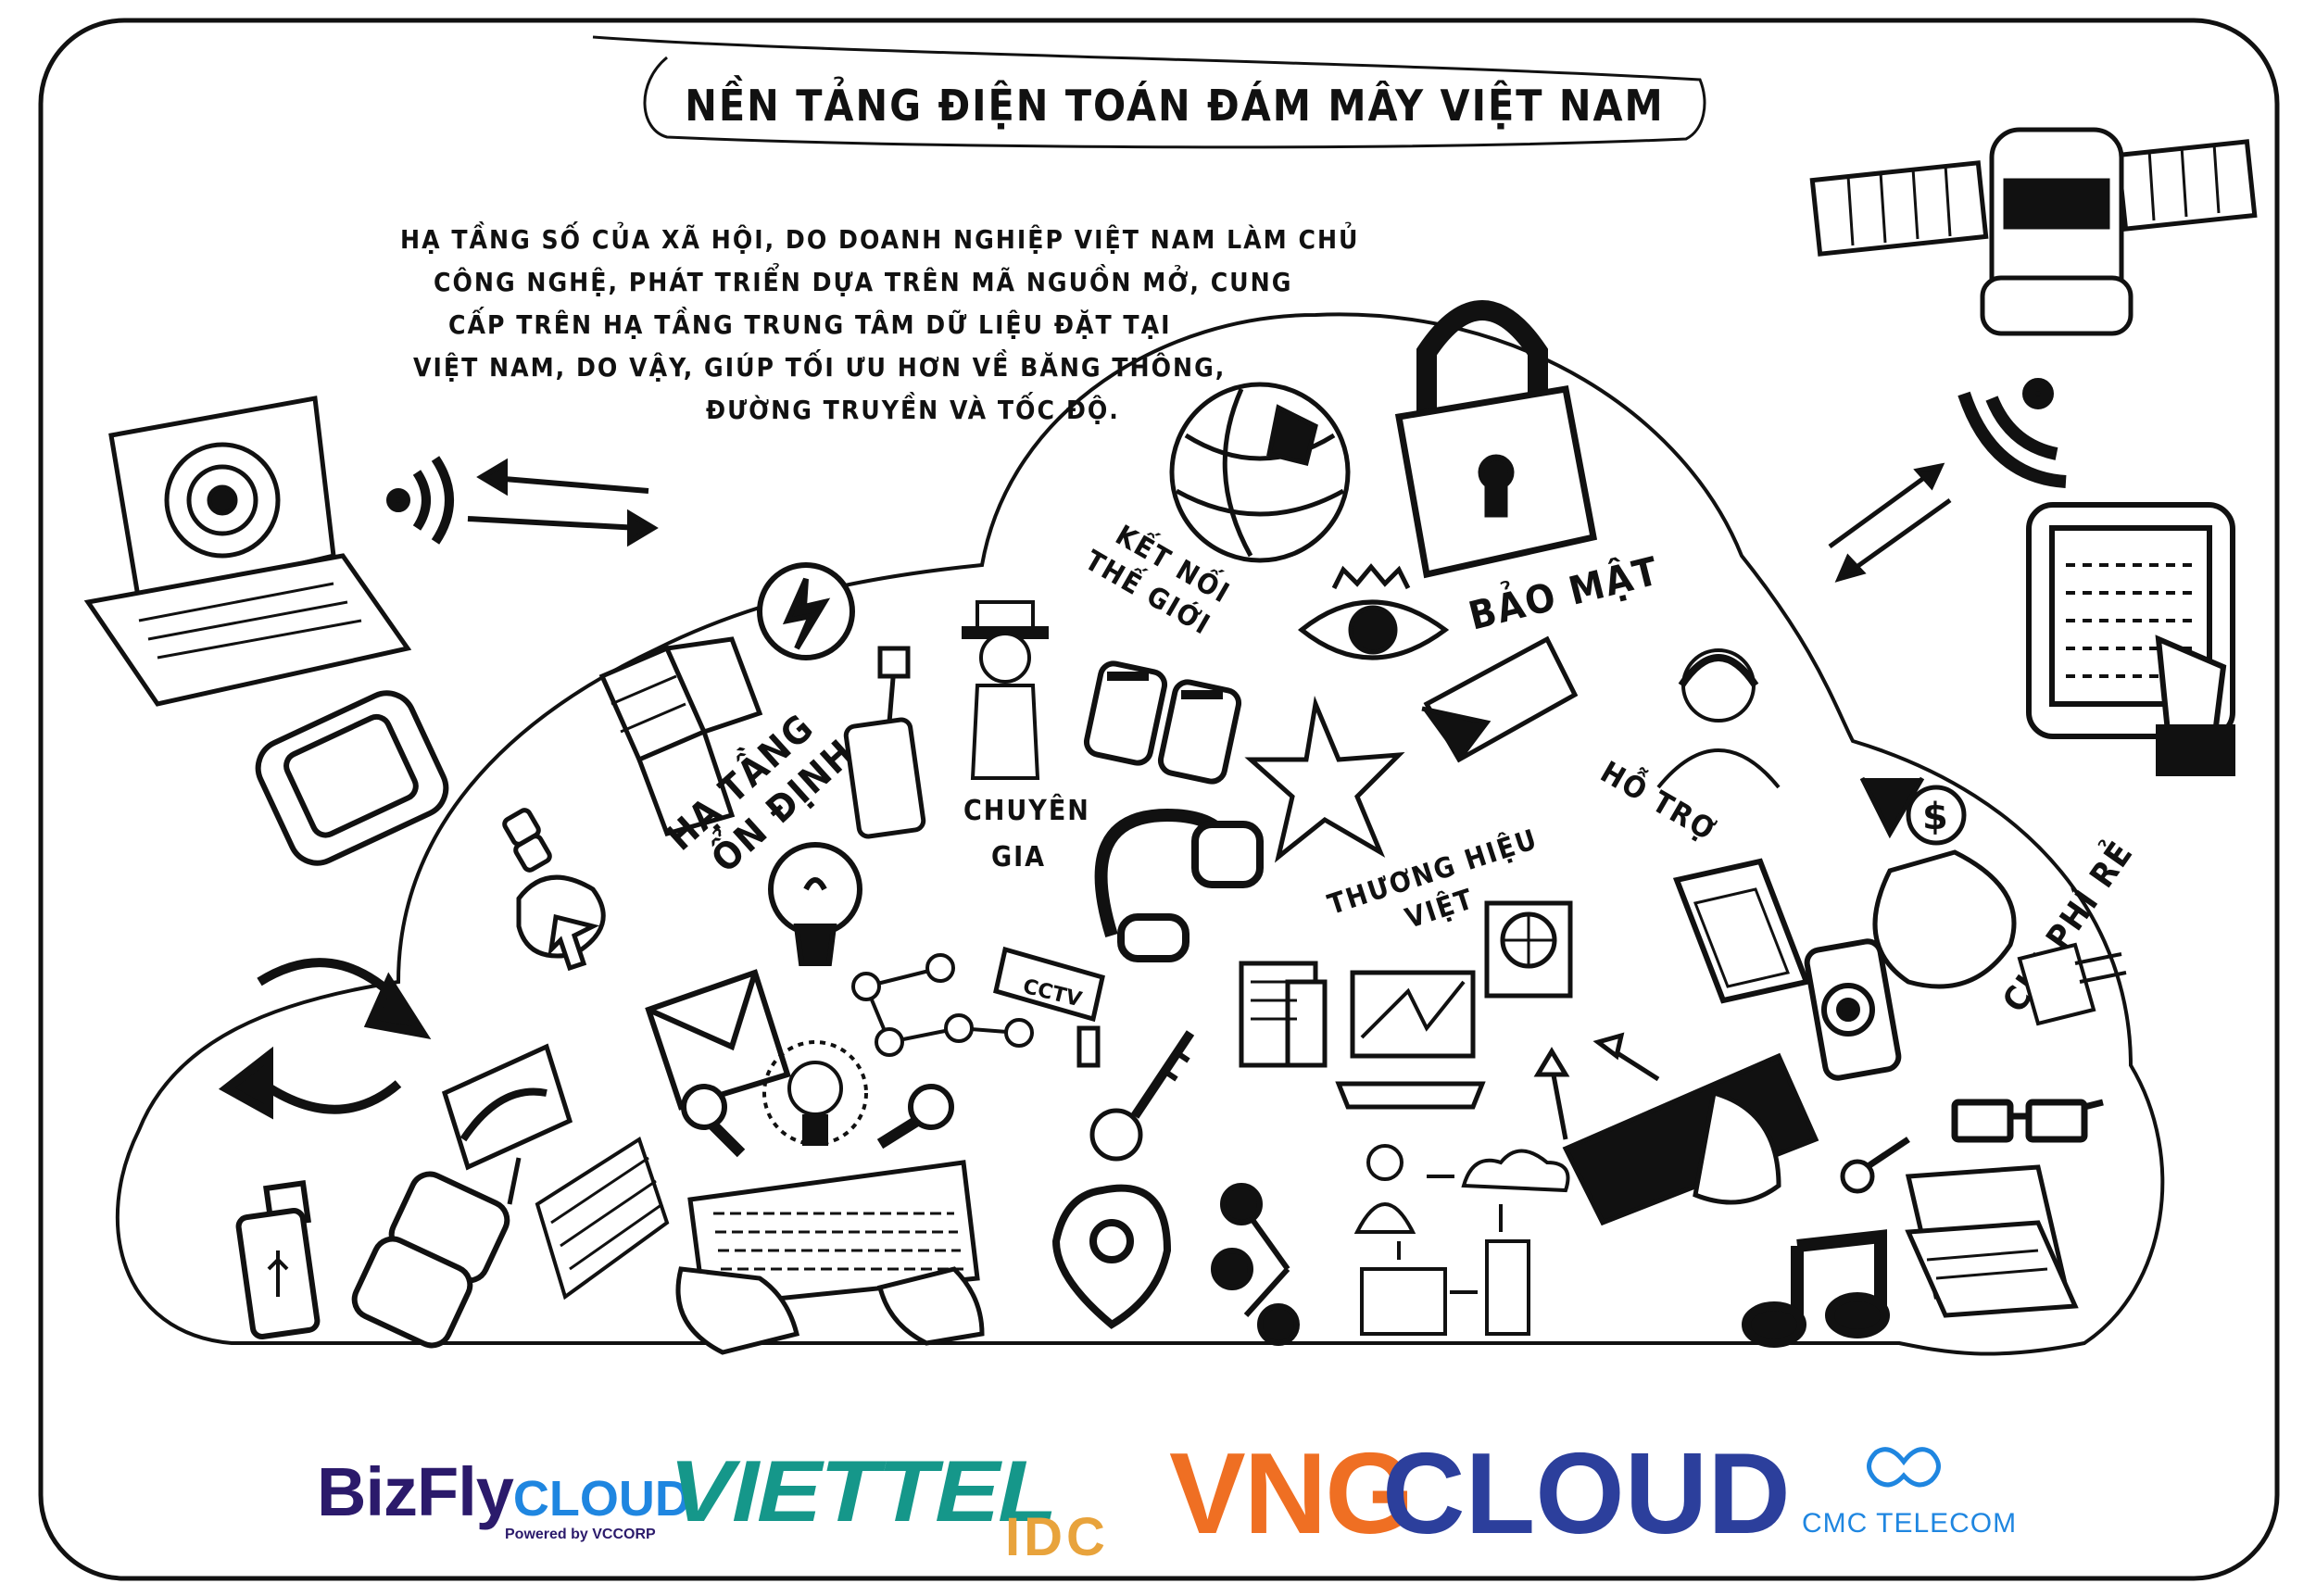 The image size is (2316, 1596). What do you see at coordinates (1026, 833) in the screenshot?
I see `label-chuyen-gia: CHUYÊN GIA` at bounding box center [1026, 833].